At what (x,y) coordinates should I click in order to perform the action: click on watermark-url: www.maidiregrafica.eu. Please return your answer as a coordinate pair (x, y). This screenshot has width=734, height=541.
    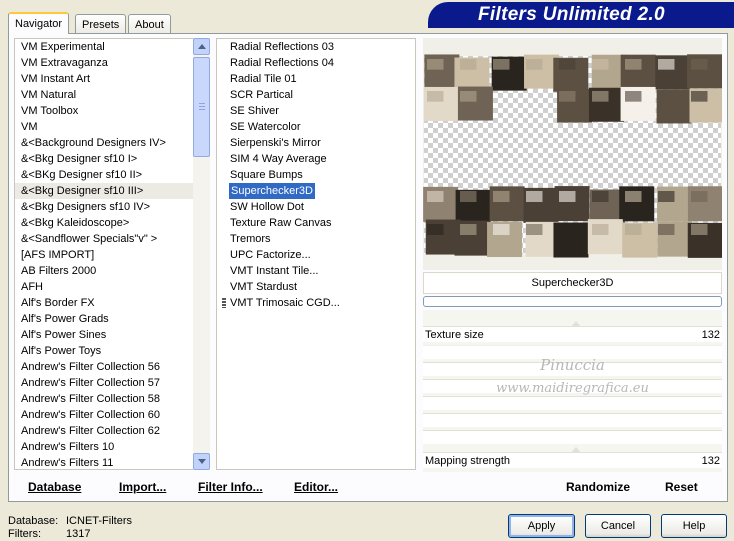
    Looking at the image, I should click on (572, 388).